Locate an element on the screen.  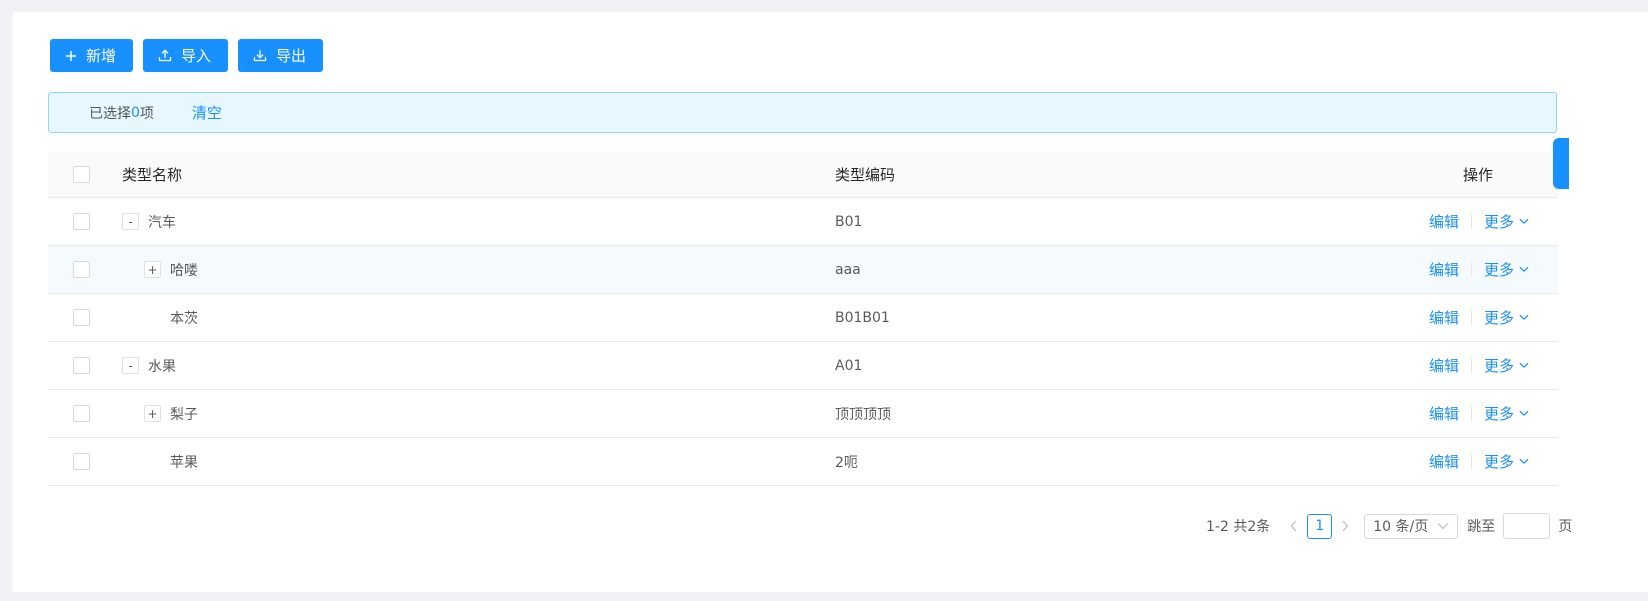
row-name-cell: - 汽车 is located at coordinates (149, 222).